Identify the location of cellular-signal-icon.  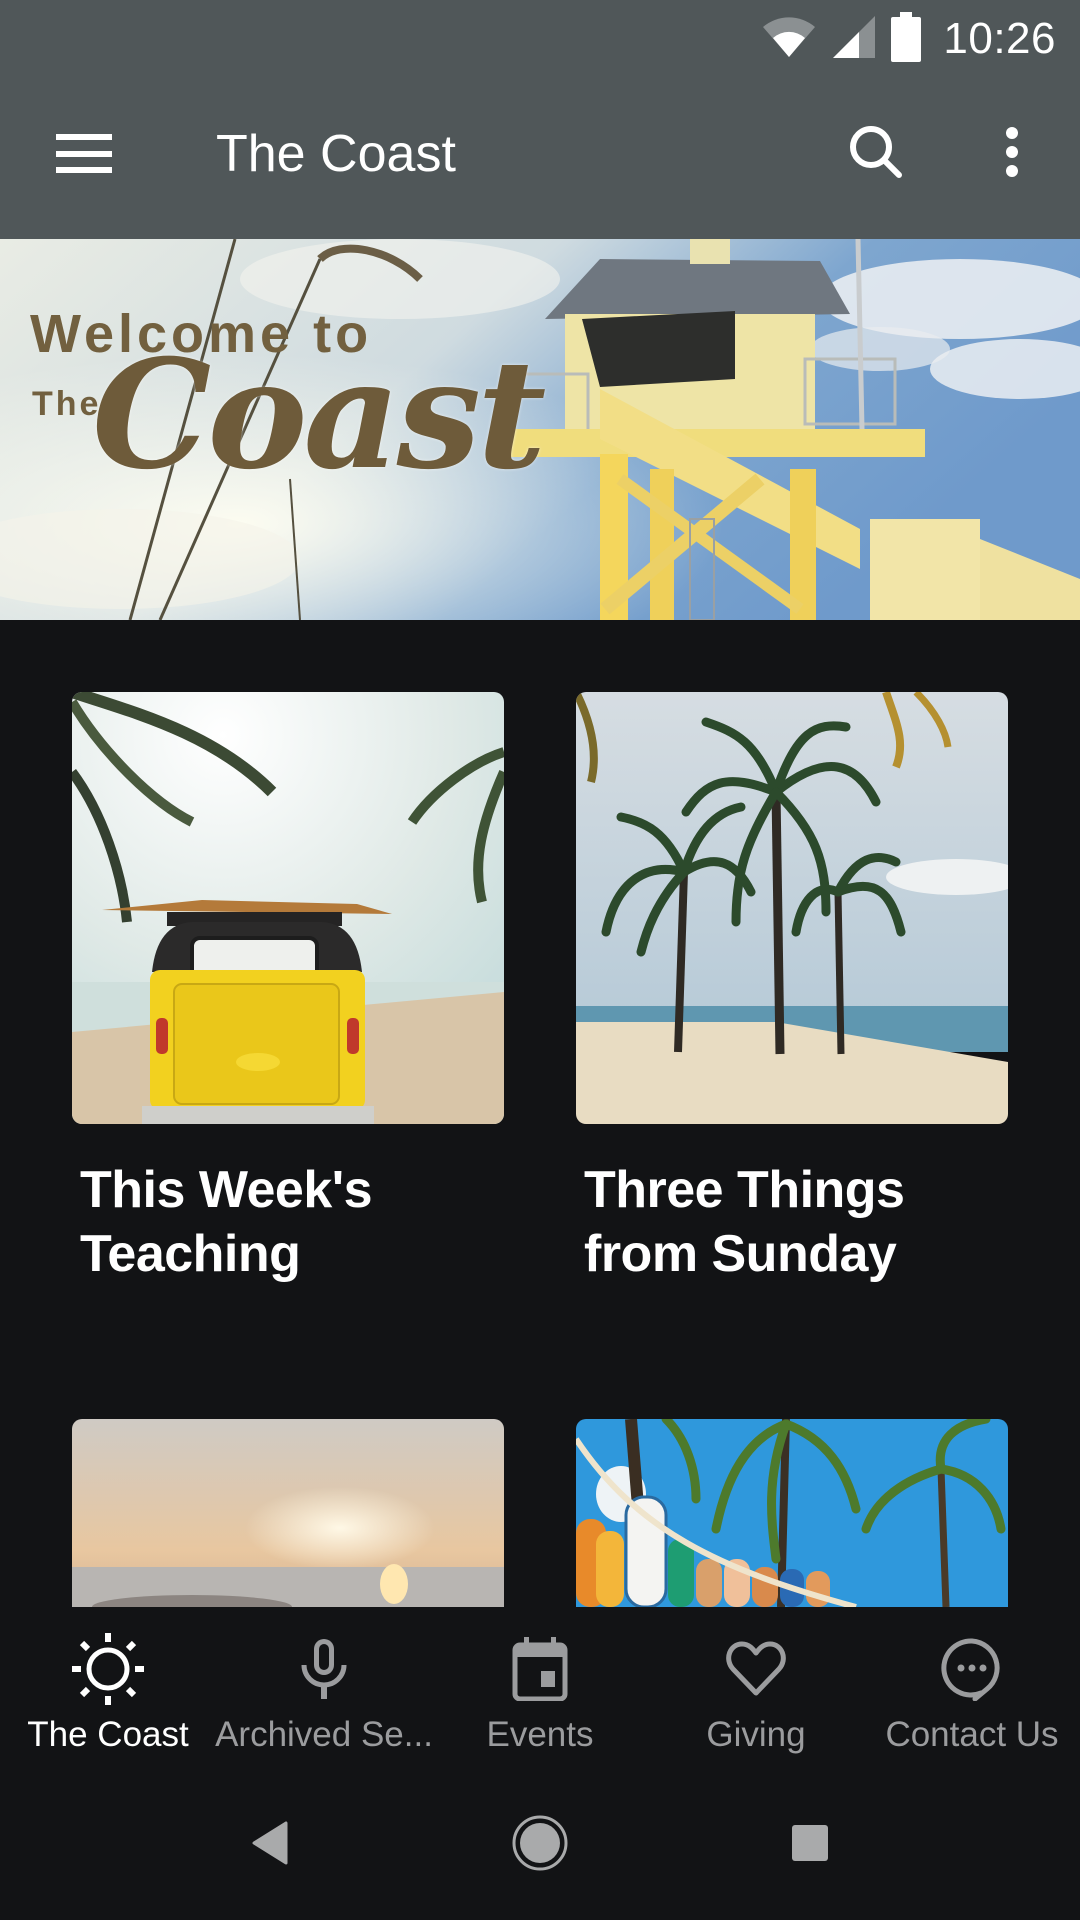
(854, 39).